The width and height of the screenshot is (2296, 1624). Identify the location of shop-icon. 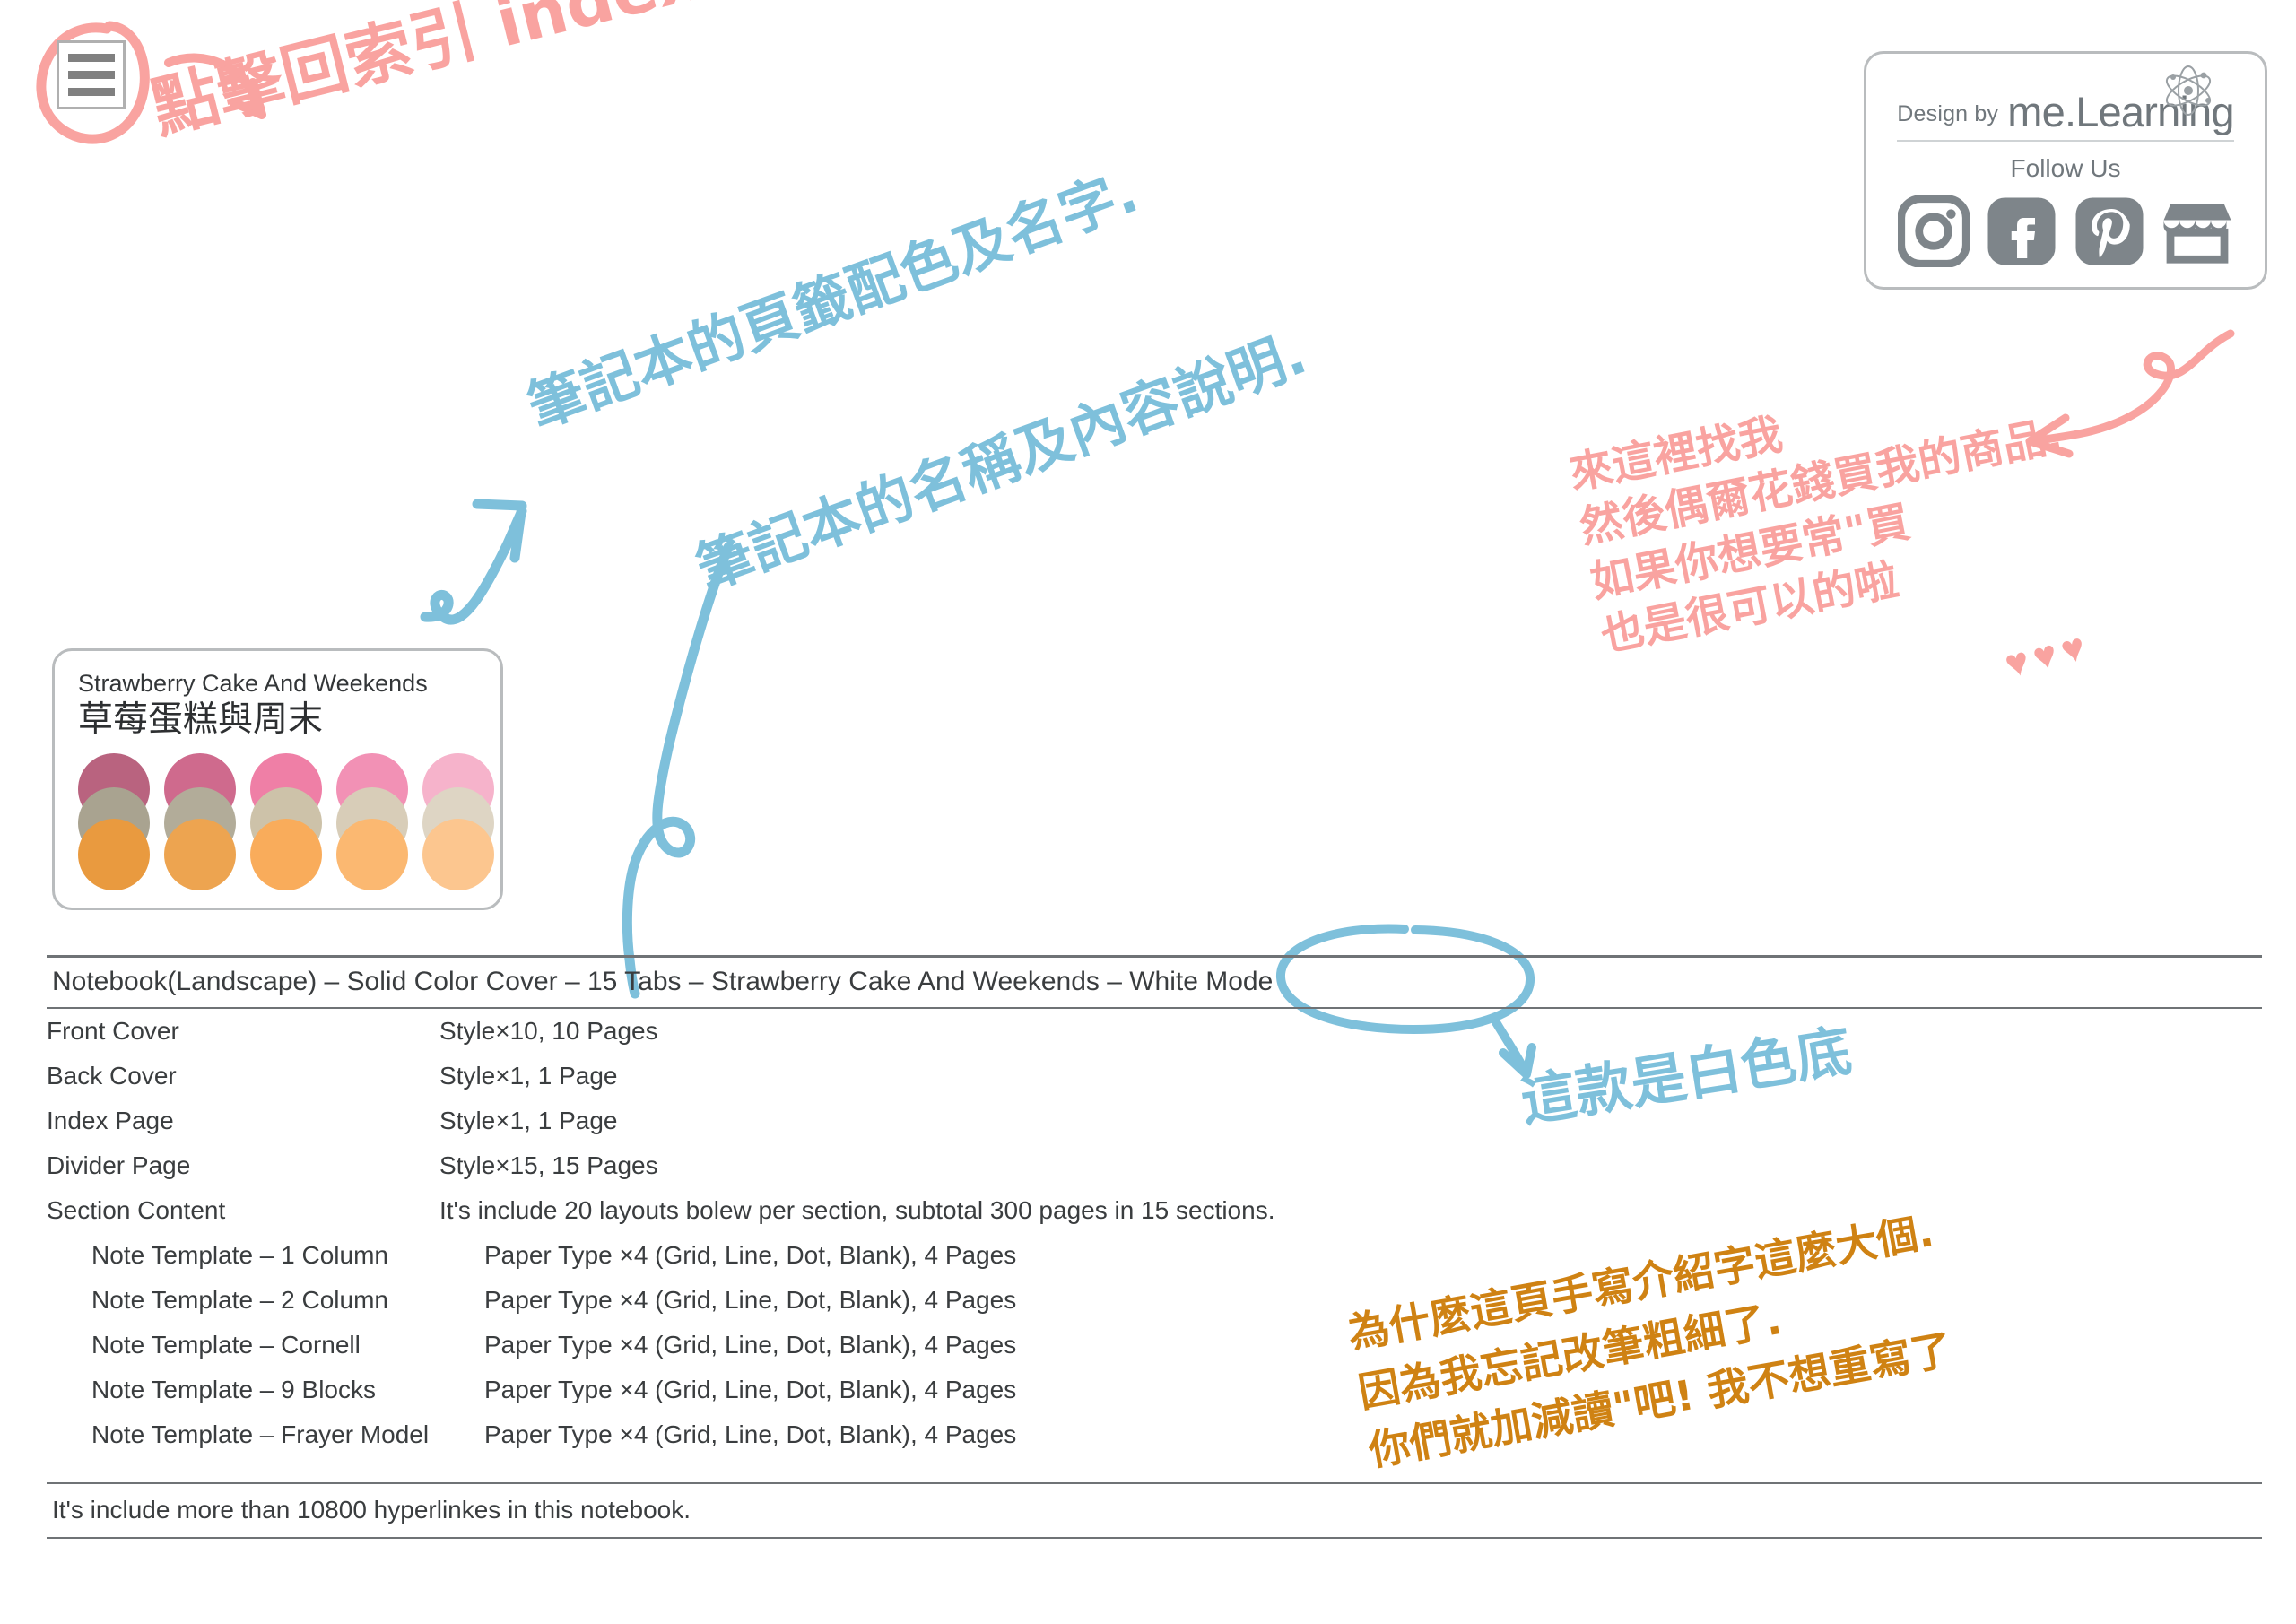
(2197, 231).